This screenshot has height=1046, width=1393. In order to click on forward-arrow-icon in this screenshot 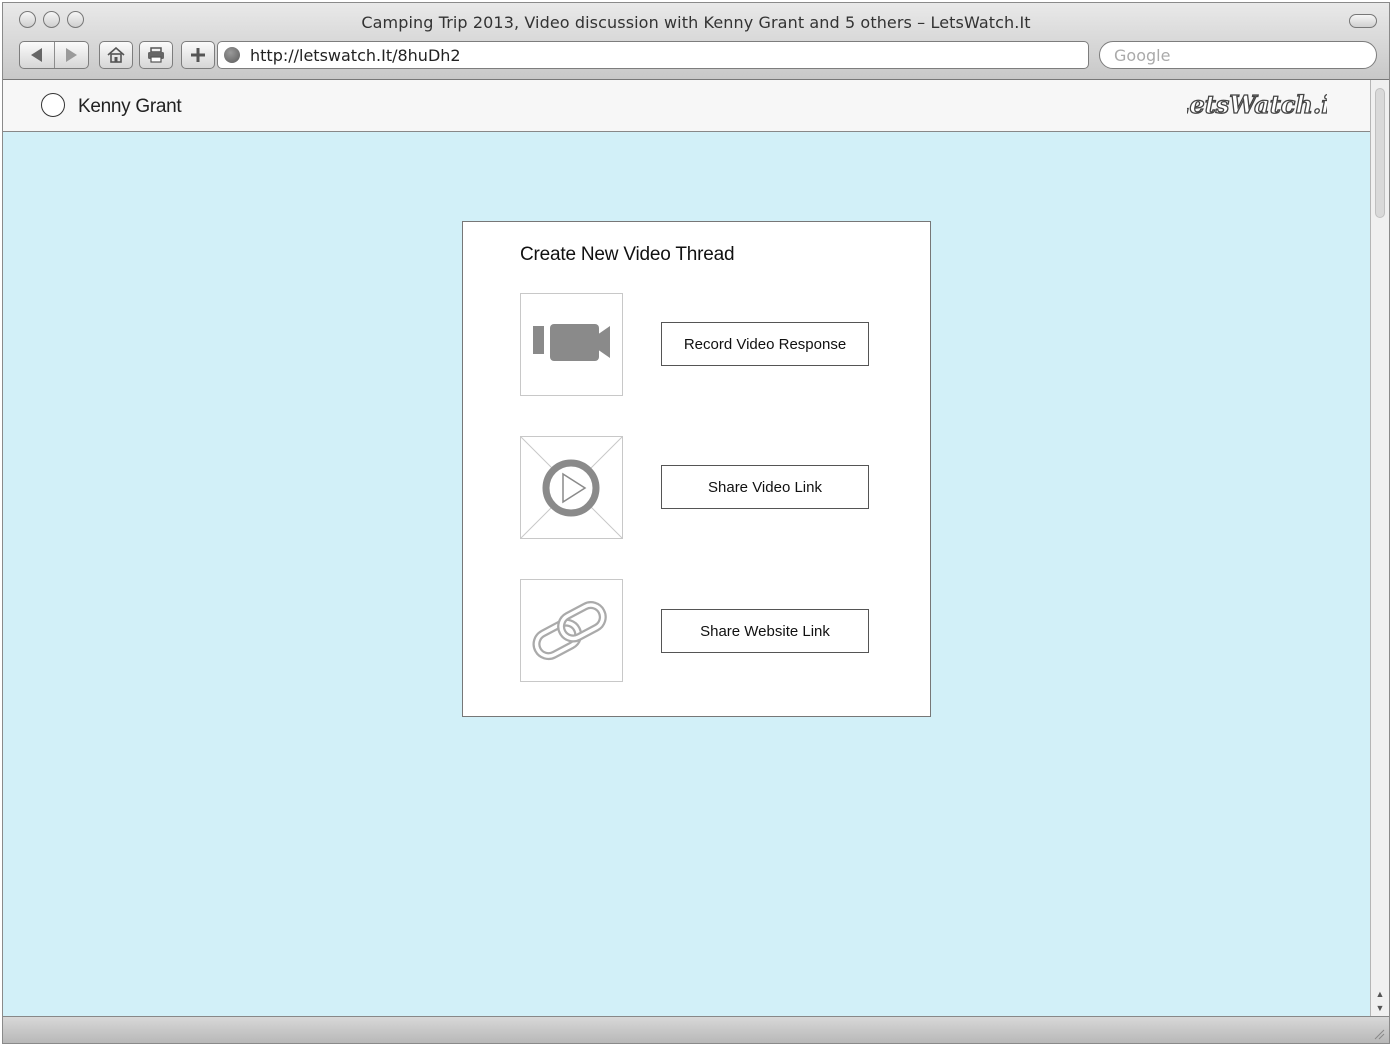, I will do `click(72, 55)`.